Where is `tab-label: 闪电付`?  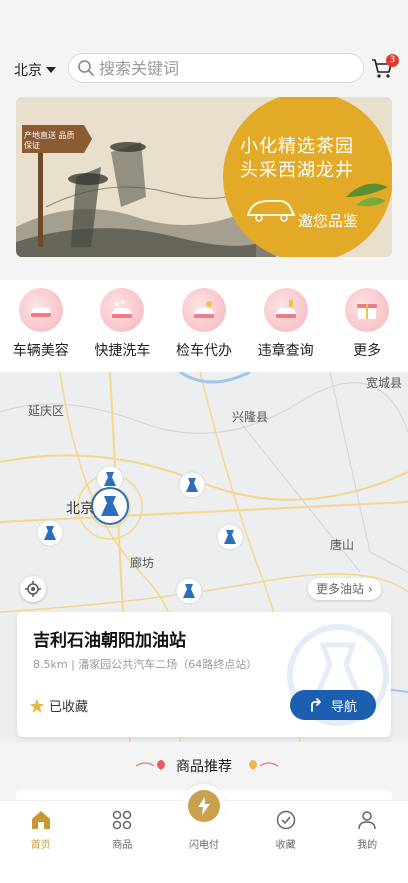 tab-label: 闪电付 is located at coordinates (203, 845).